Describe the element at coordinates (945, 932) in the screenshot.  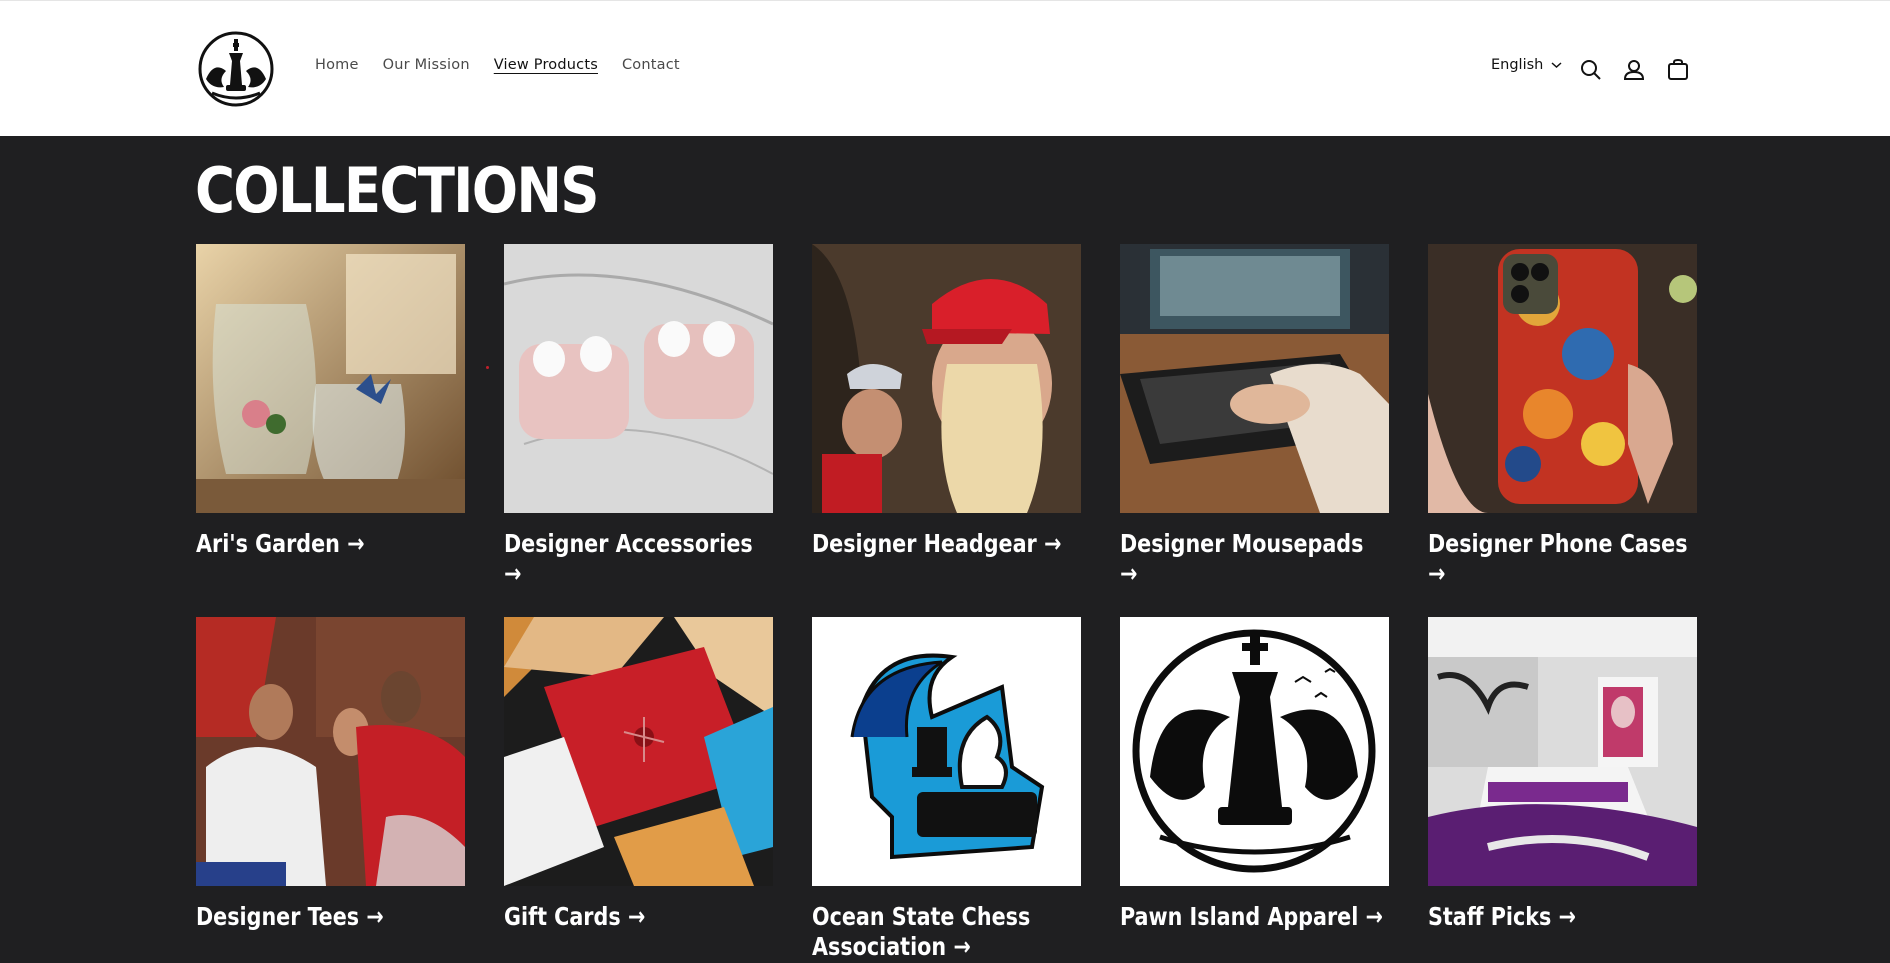
I see `collection-title: Ocean State Chess Association →` at that location.